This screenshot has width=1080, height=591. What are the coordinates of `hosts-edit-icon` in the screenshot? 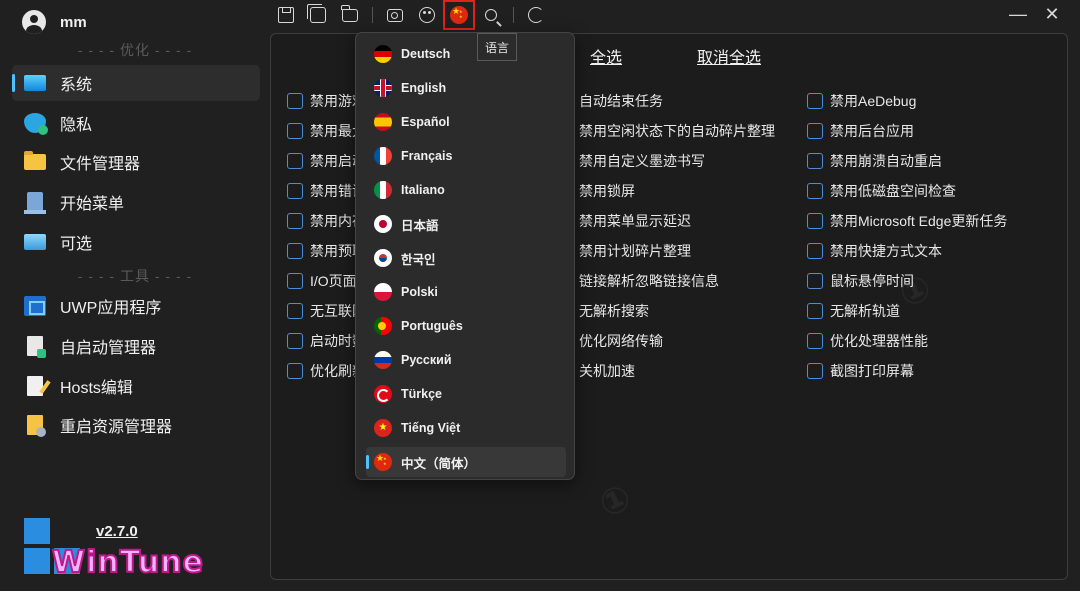 It's located at (35, 386).